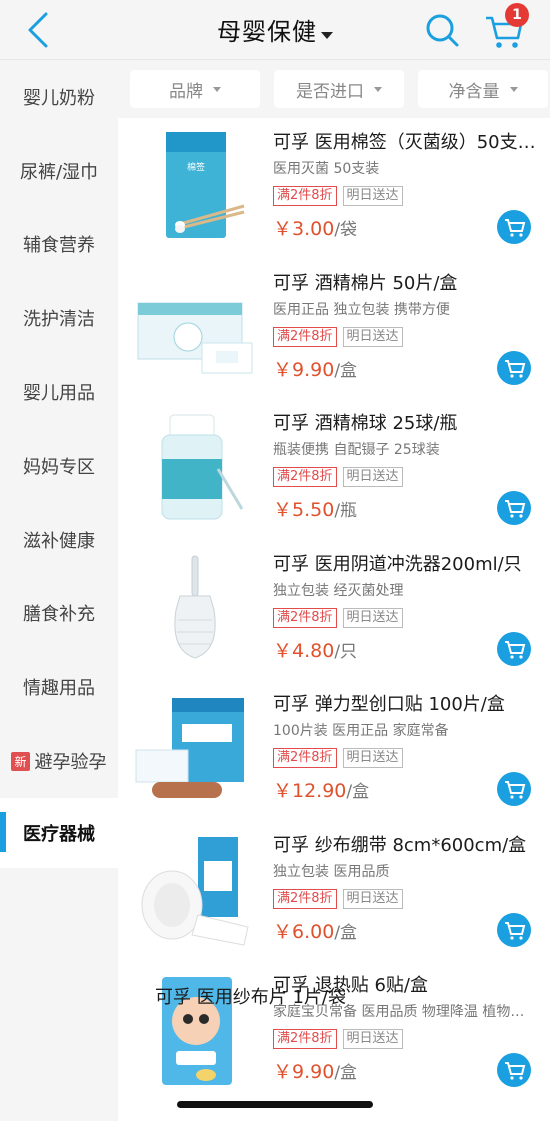 The height and width of the screenshot is (1121, 550). I want to click on price-unit: /只, so click(346, 651).